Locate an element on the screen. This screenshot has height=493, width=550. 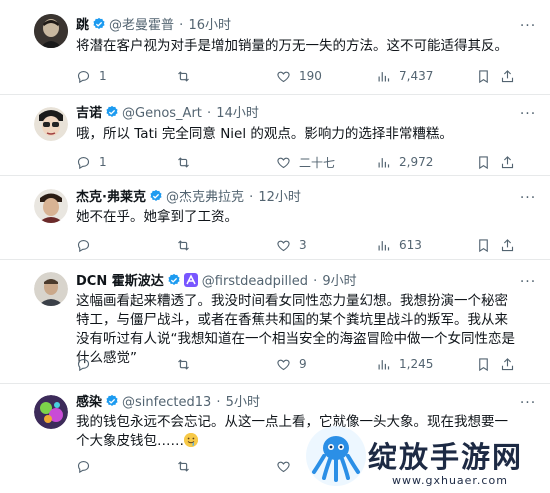
timestamp: 12小时 is located at coordinates (279, 197).